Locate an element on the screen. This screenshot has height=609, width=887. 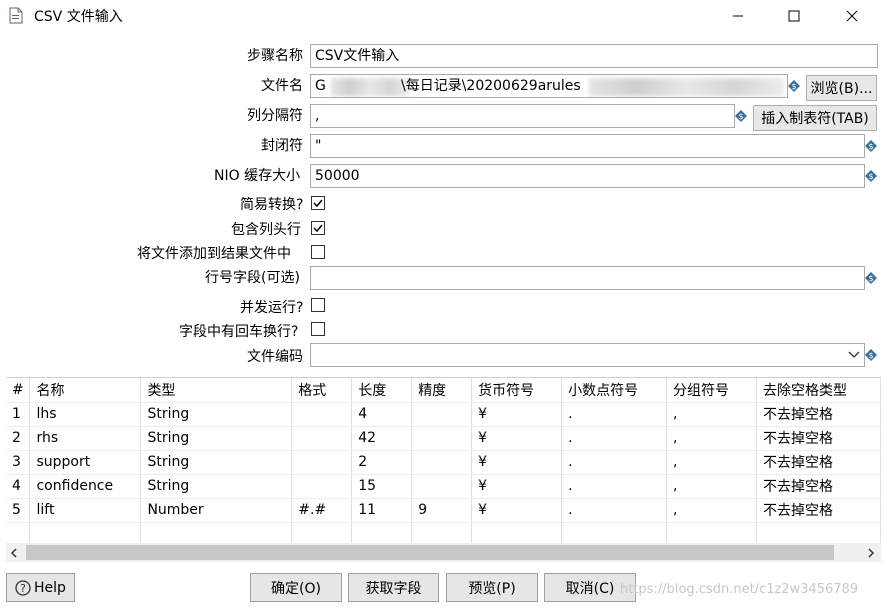
redacted-region is located at coordinates (370, 87).